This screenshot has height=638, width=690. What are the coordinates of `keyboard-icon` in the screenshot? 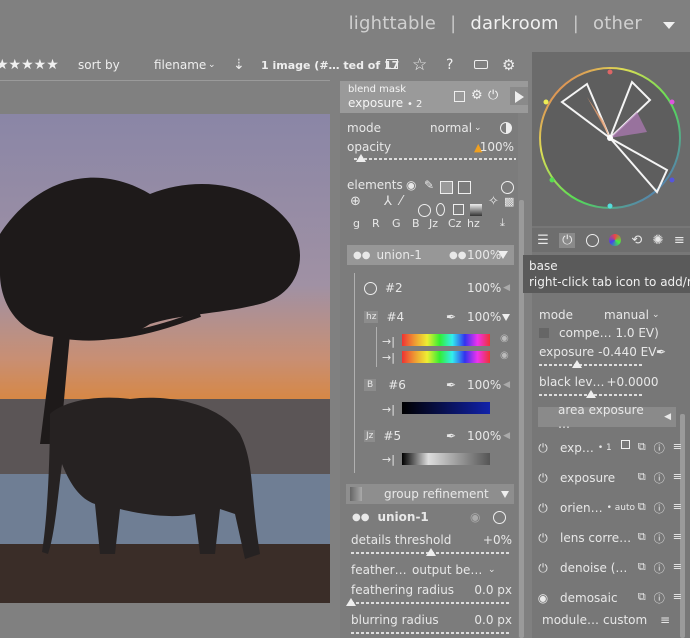 It's located at (481, 64).